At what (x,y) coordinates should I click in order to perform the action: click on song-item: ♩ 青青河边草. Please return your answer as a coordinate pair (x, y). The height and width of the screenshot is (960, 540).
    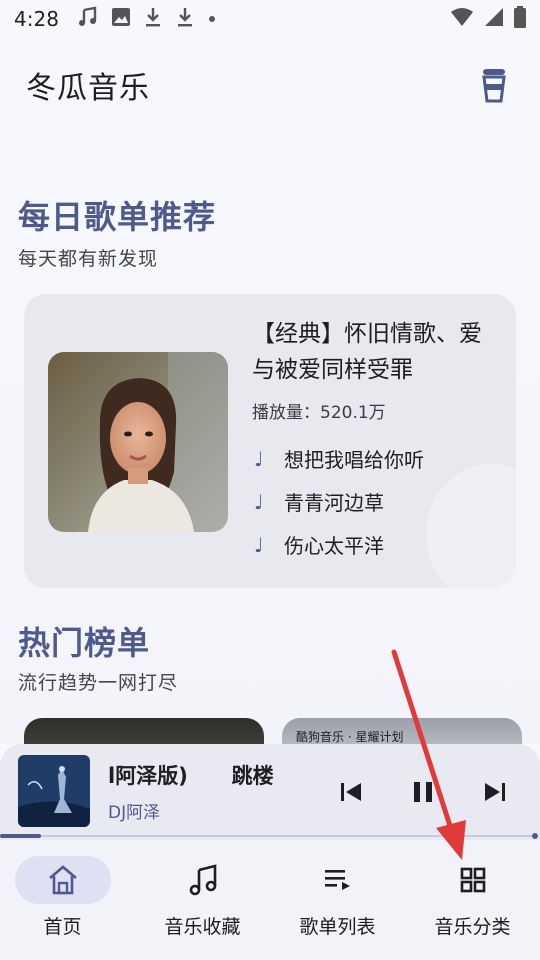
    Looking at the image, I should click on (319, 501).